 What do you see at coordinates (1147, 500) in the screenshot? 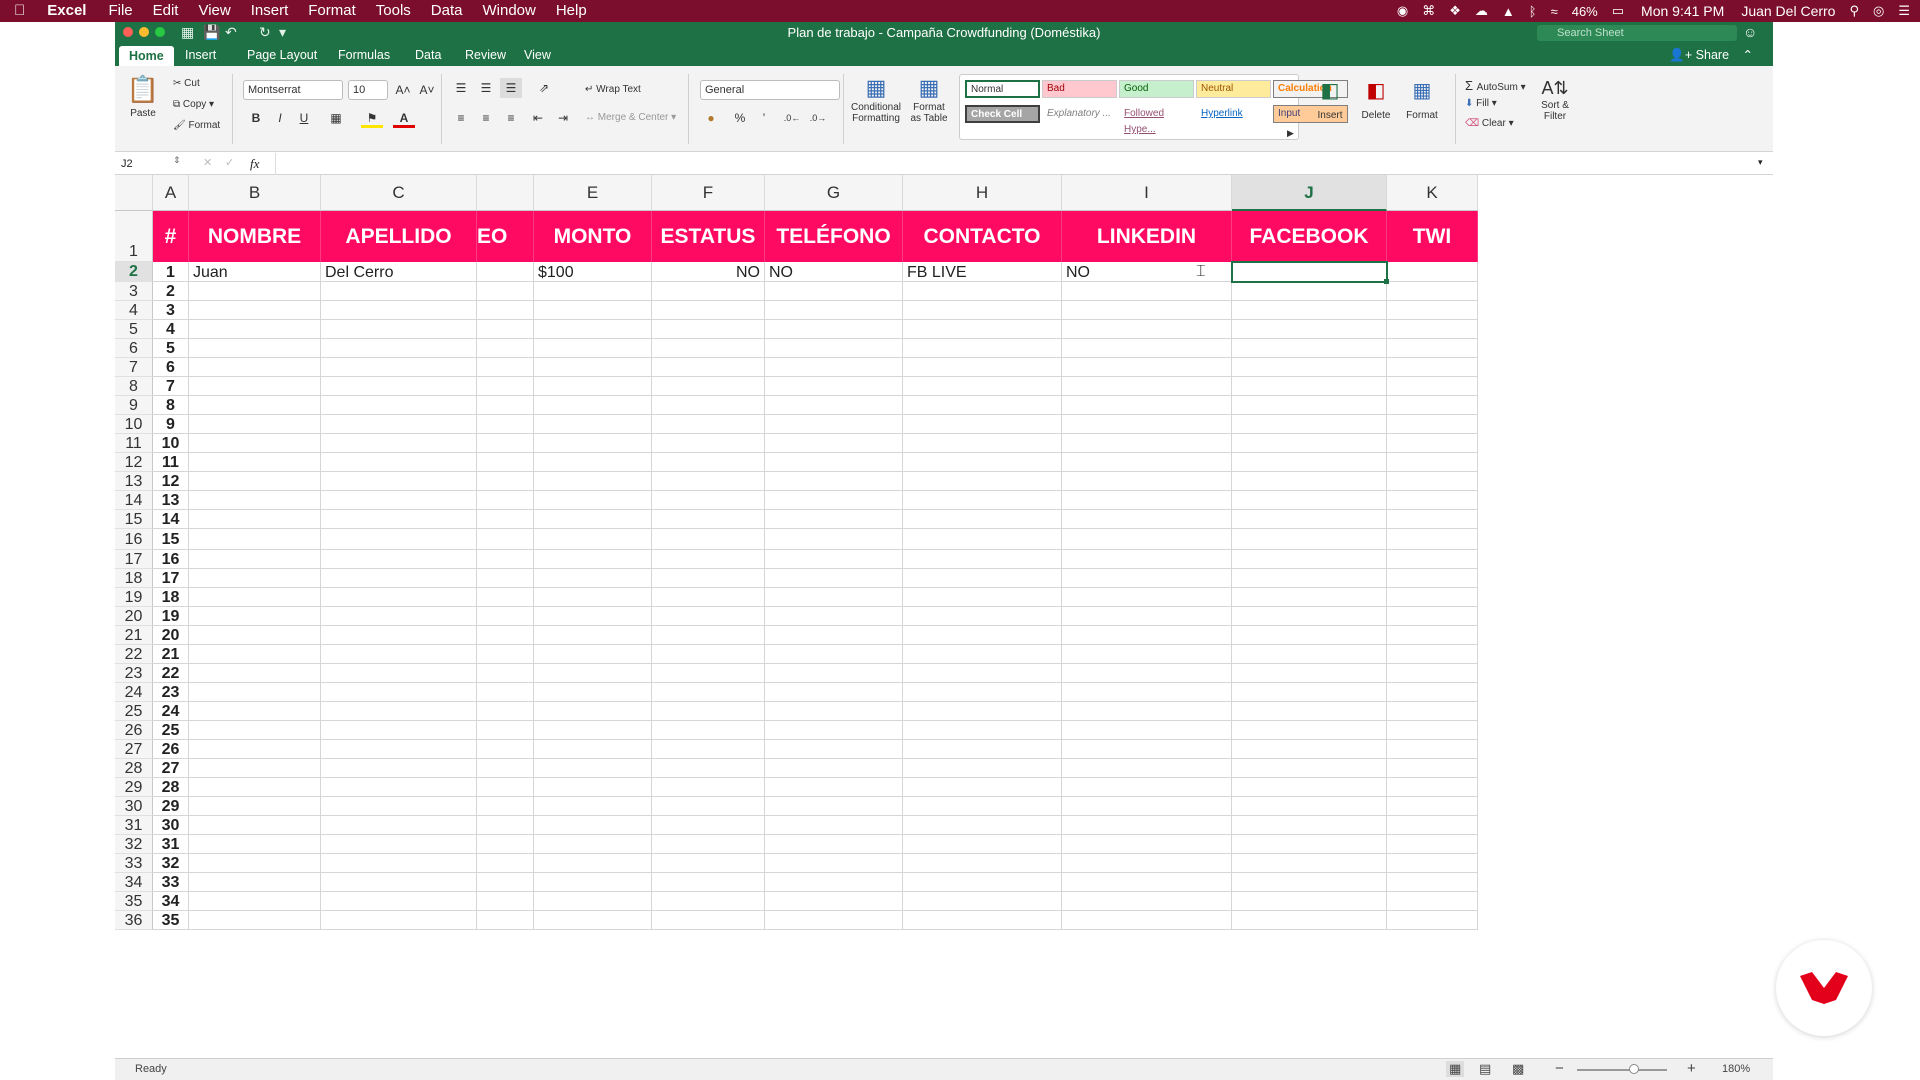
I see `cell-i14` at bounding box center [1147, 500].